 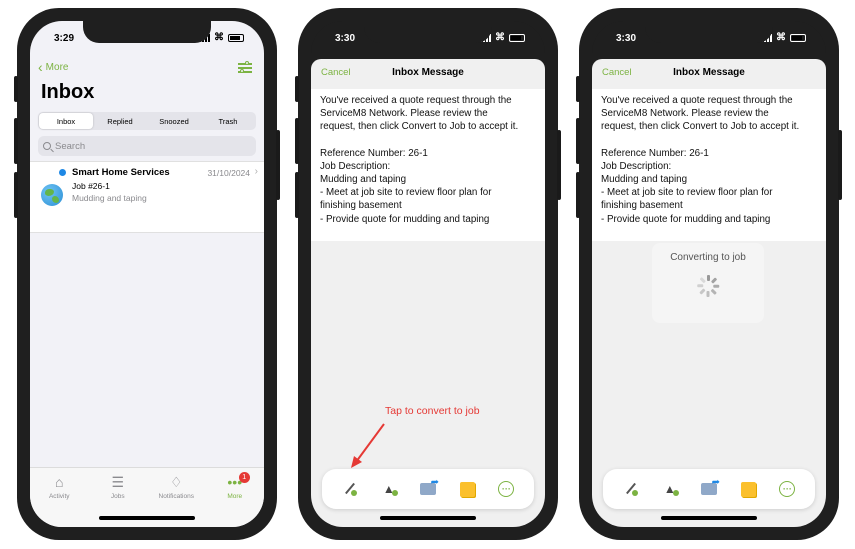 I want to click on back-button: ‹ More, so click(x=53, y=67).